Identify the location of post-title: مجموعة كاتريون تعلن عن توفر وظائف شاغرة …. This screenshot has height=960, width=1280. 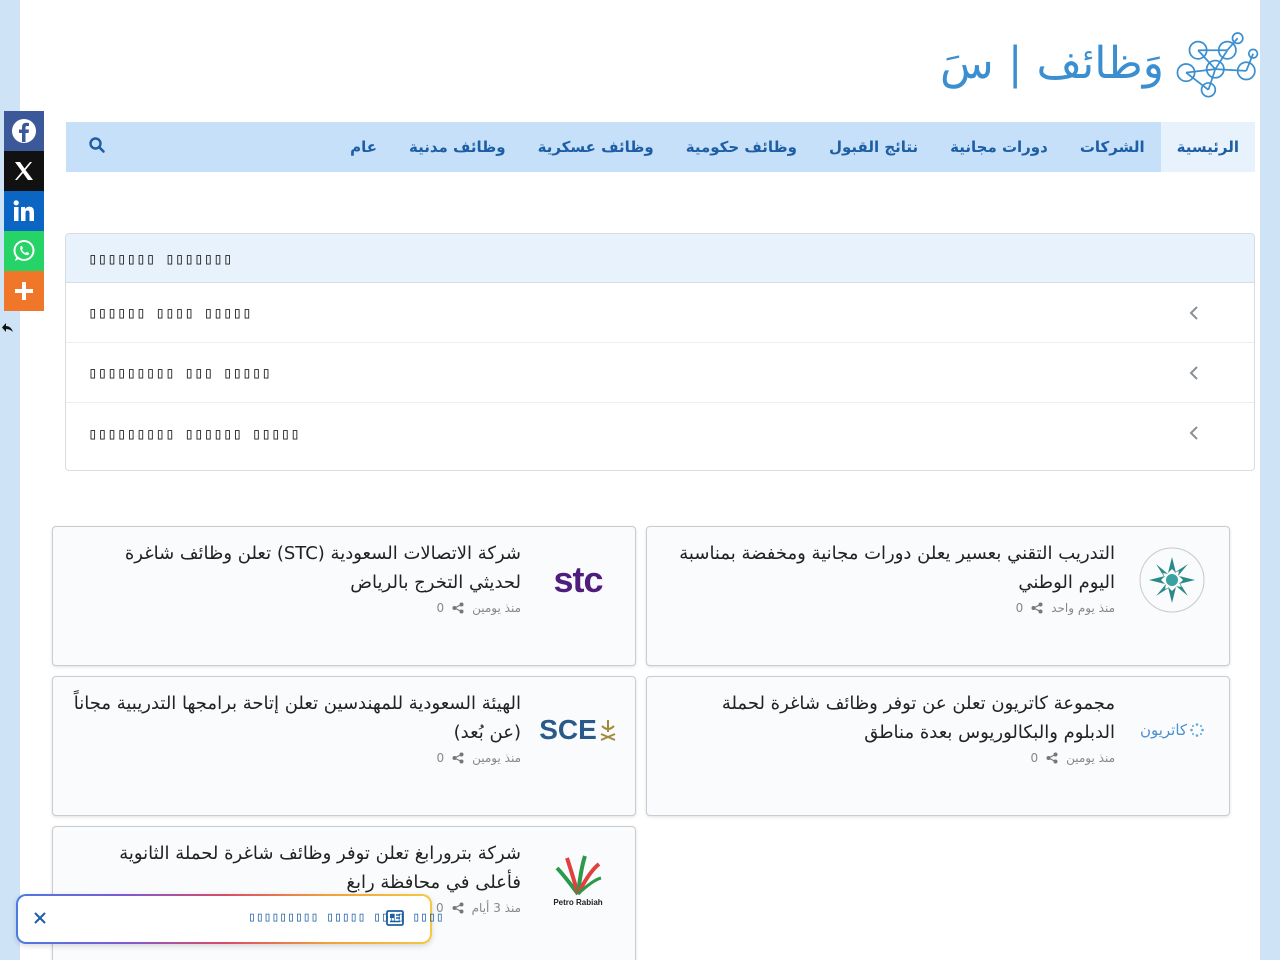
(890, 718).